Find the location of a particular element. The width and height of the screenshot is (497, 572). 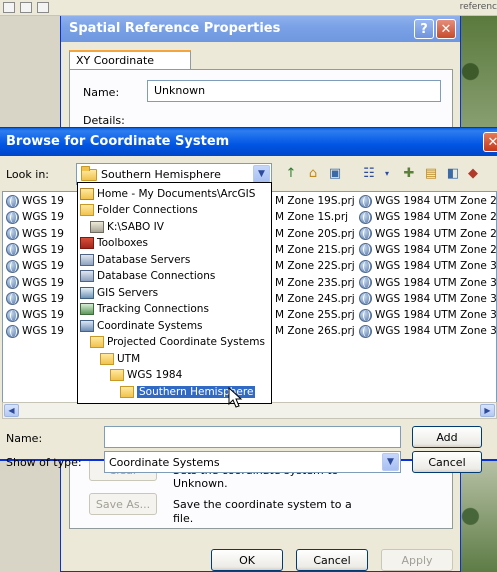

file-list-item: M Zone 19S.prj is located at coordinates (315, 201).